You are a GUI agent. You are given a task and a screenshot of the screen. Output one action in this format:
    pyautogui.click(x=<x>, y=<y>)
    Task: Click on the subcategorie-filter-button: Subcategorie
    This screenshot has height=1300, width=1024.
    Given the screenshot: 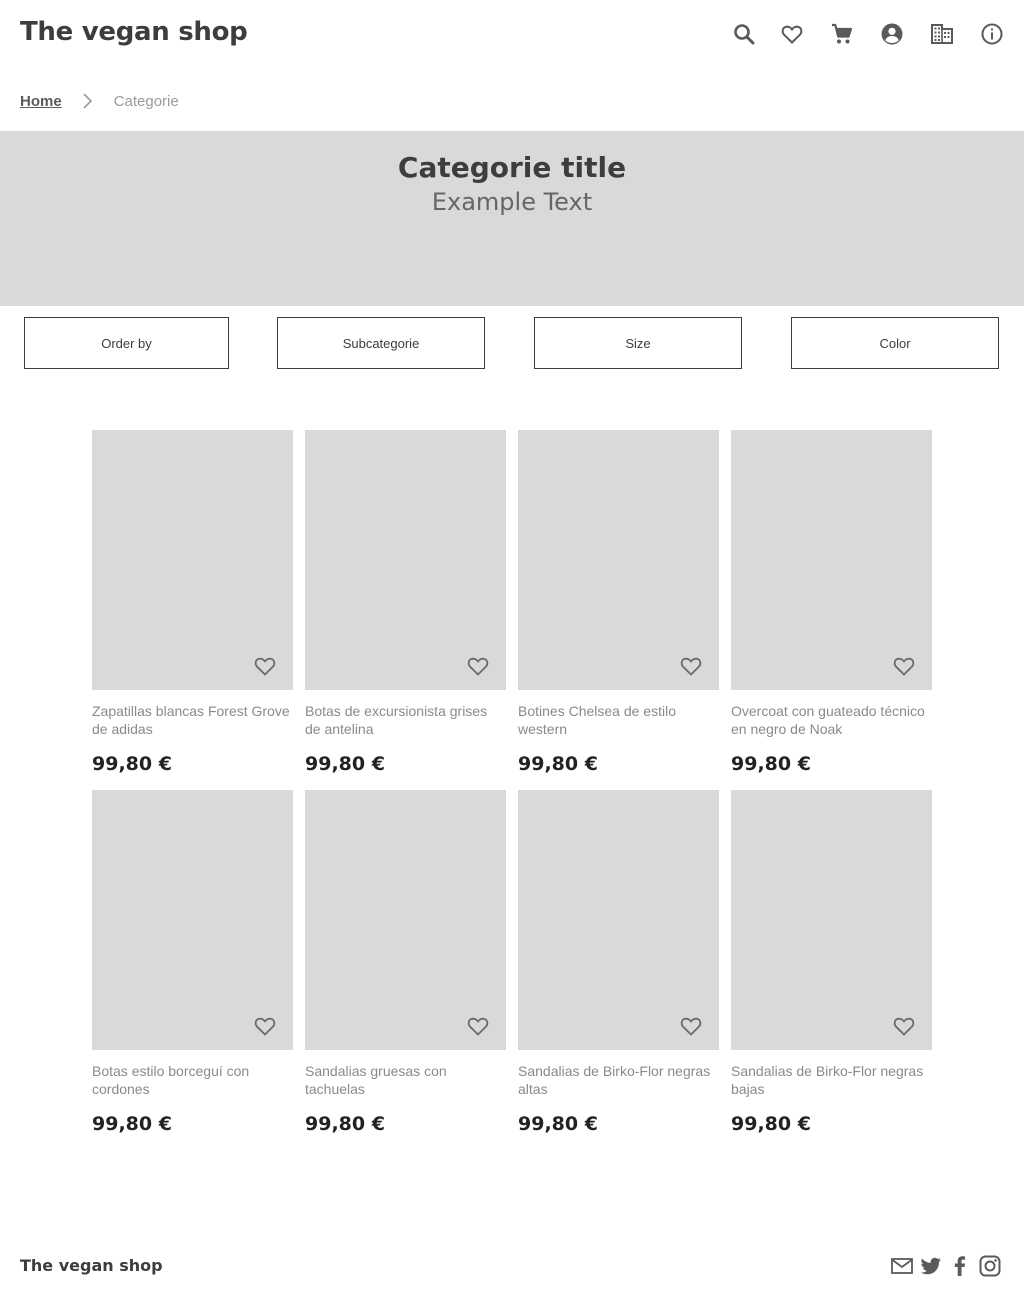 What is the action you would take?
    pyautogui.click(x=381, y=343)
    